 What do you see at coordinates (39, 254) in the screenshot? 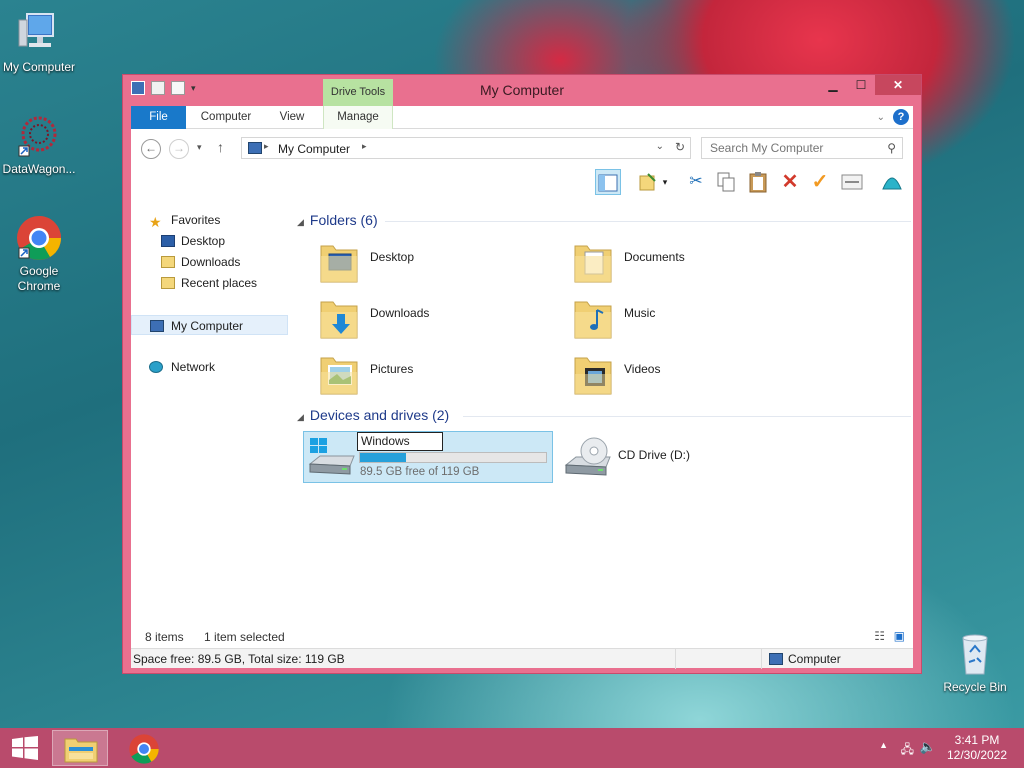
I see `desktop-icon-google-chrome: Google Chrome` at bounding box center [39, 254].